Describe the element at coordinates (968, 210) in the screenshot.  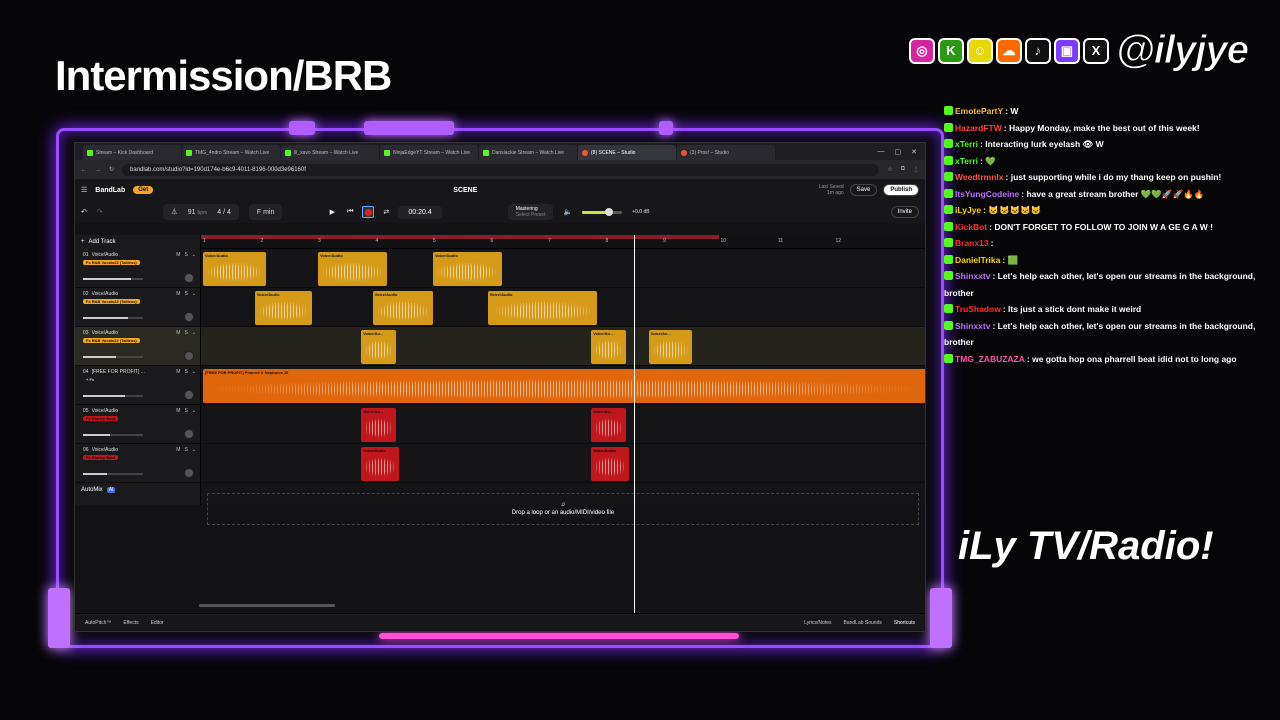
I see `chat-username: iLyJye` at that location.